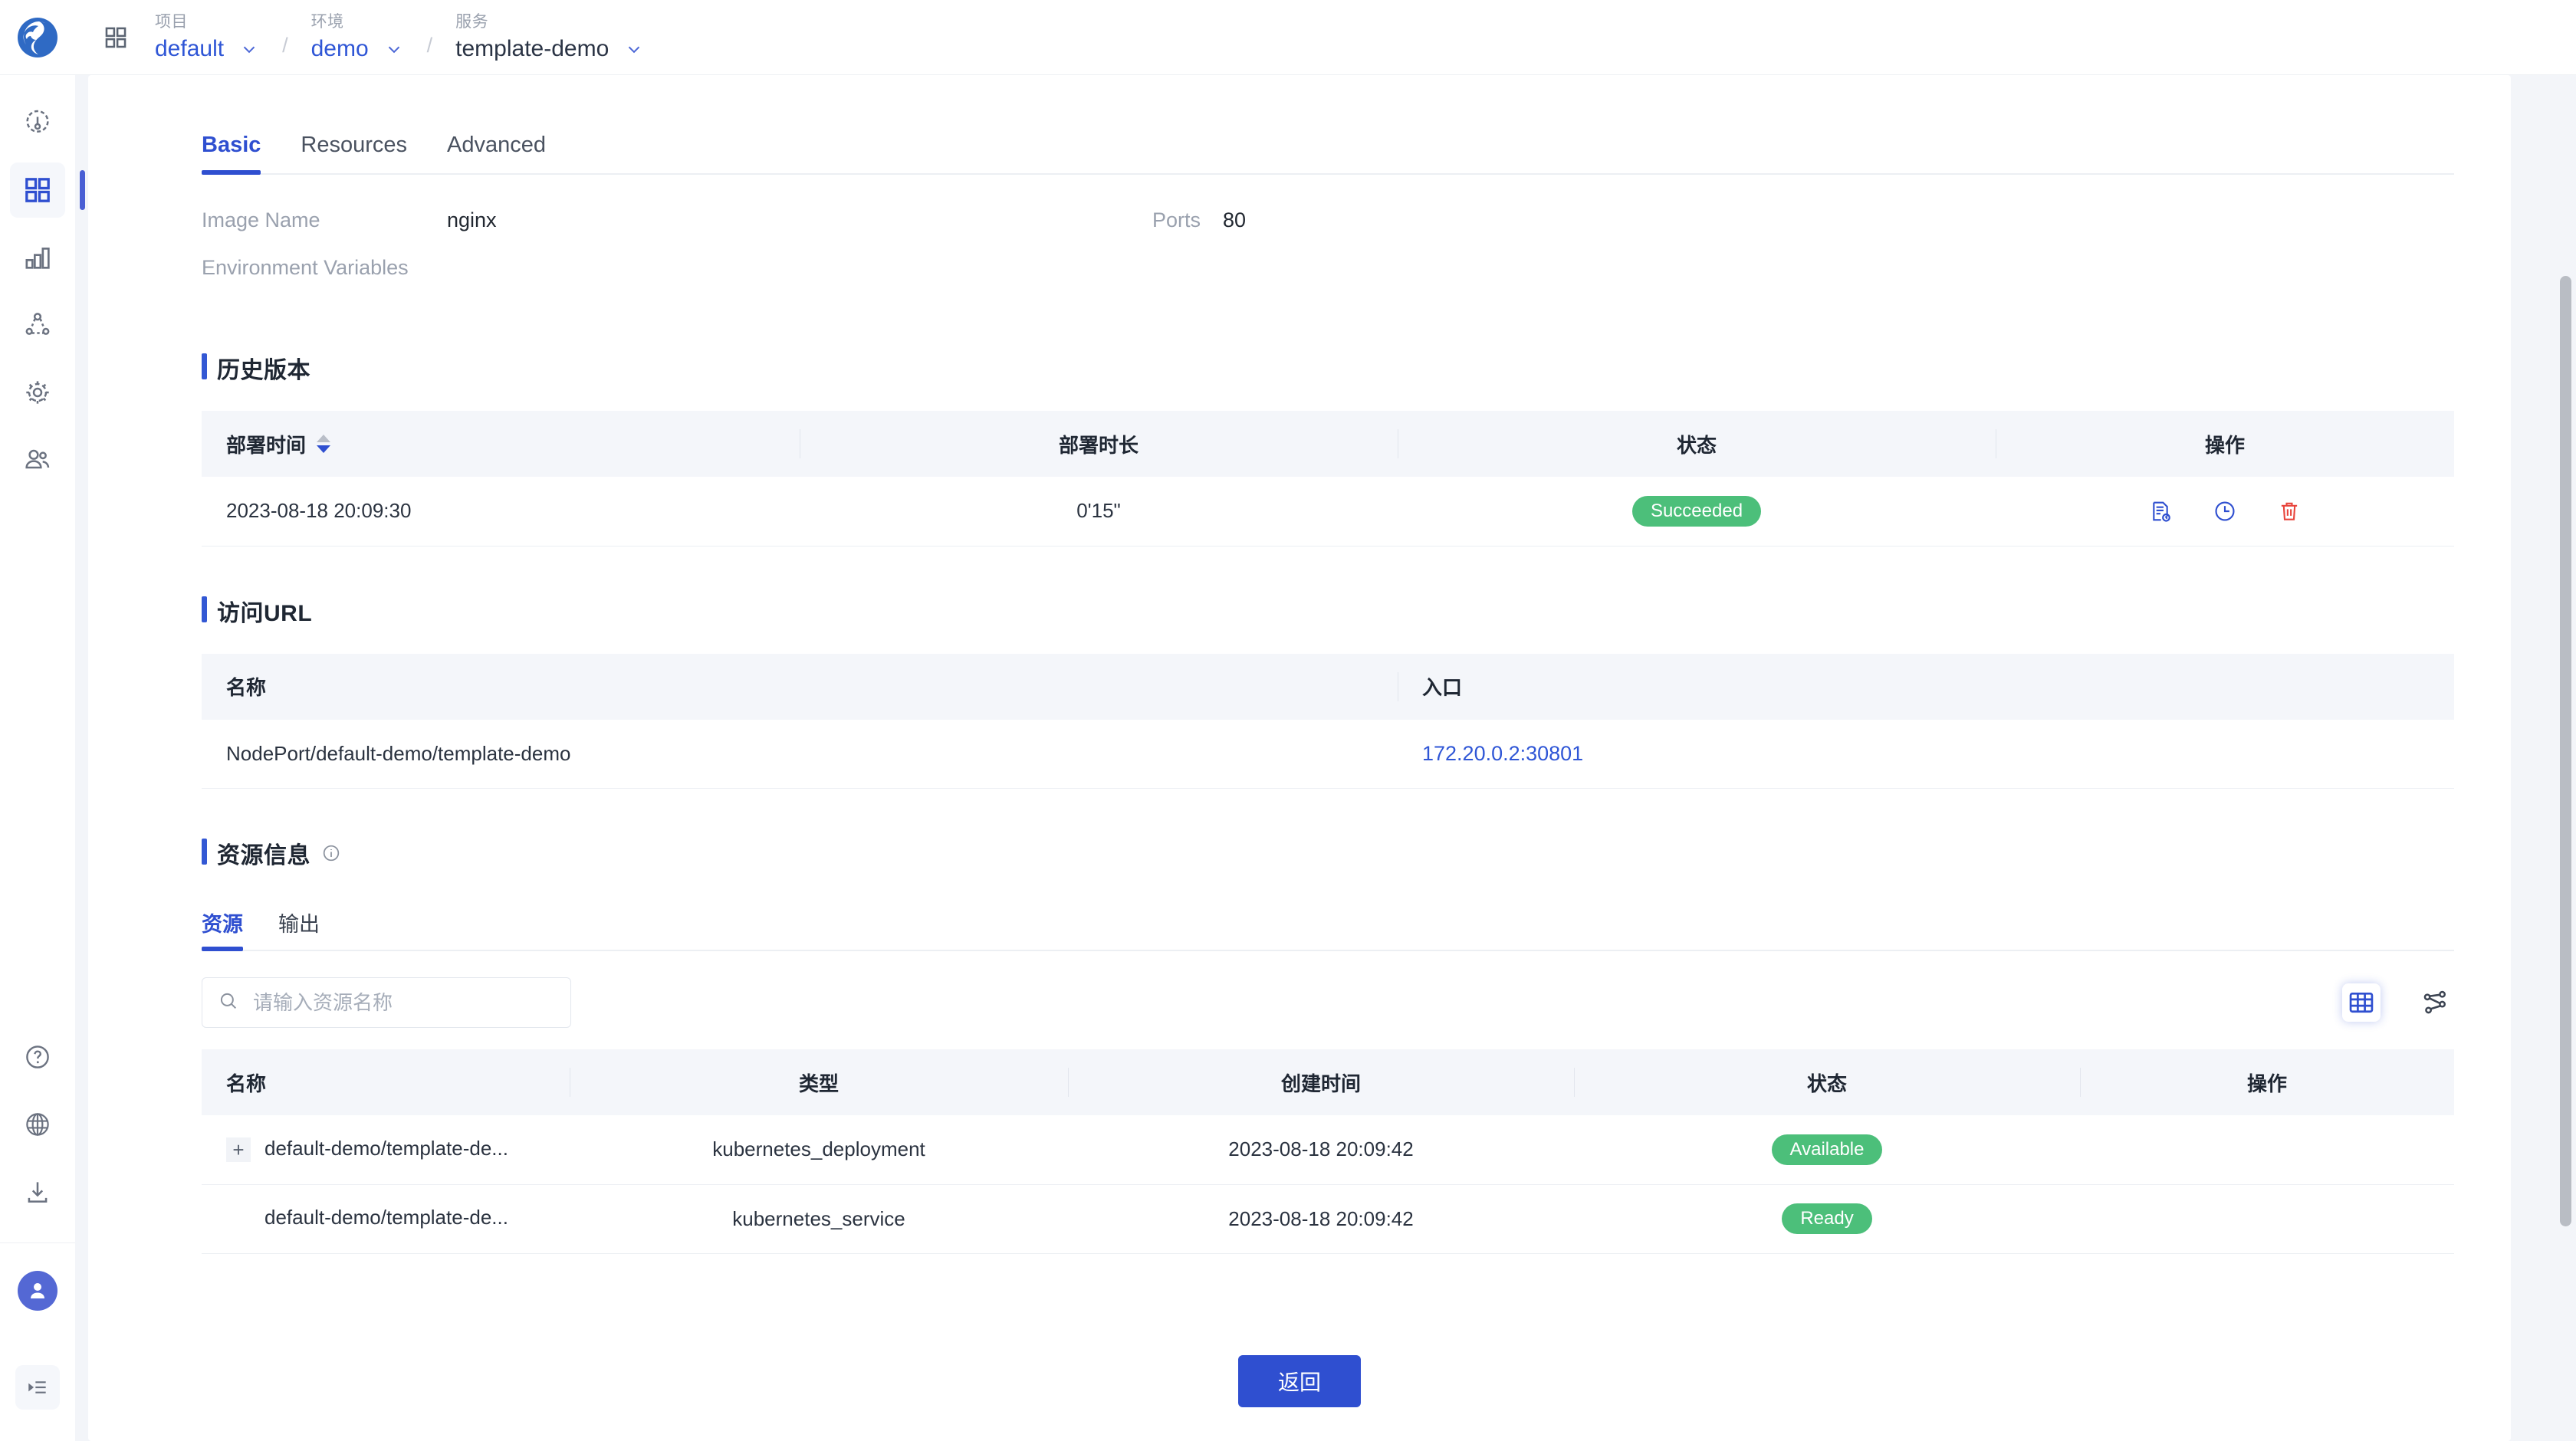 Image resolution: width=2576 pixels, height=1441 pixels. I want to click on history-section-header: 历史版本, so click(1356, 368).